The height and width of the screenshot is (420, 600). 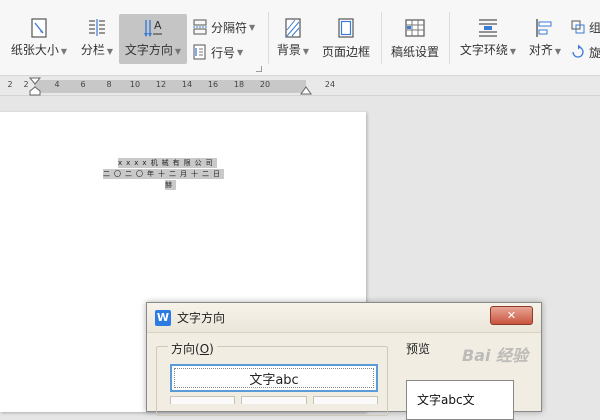 I want to click on ruler-tick-label: 10, so click(x=135, y=84).